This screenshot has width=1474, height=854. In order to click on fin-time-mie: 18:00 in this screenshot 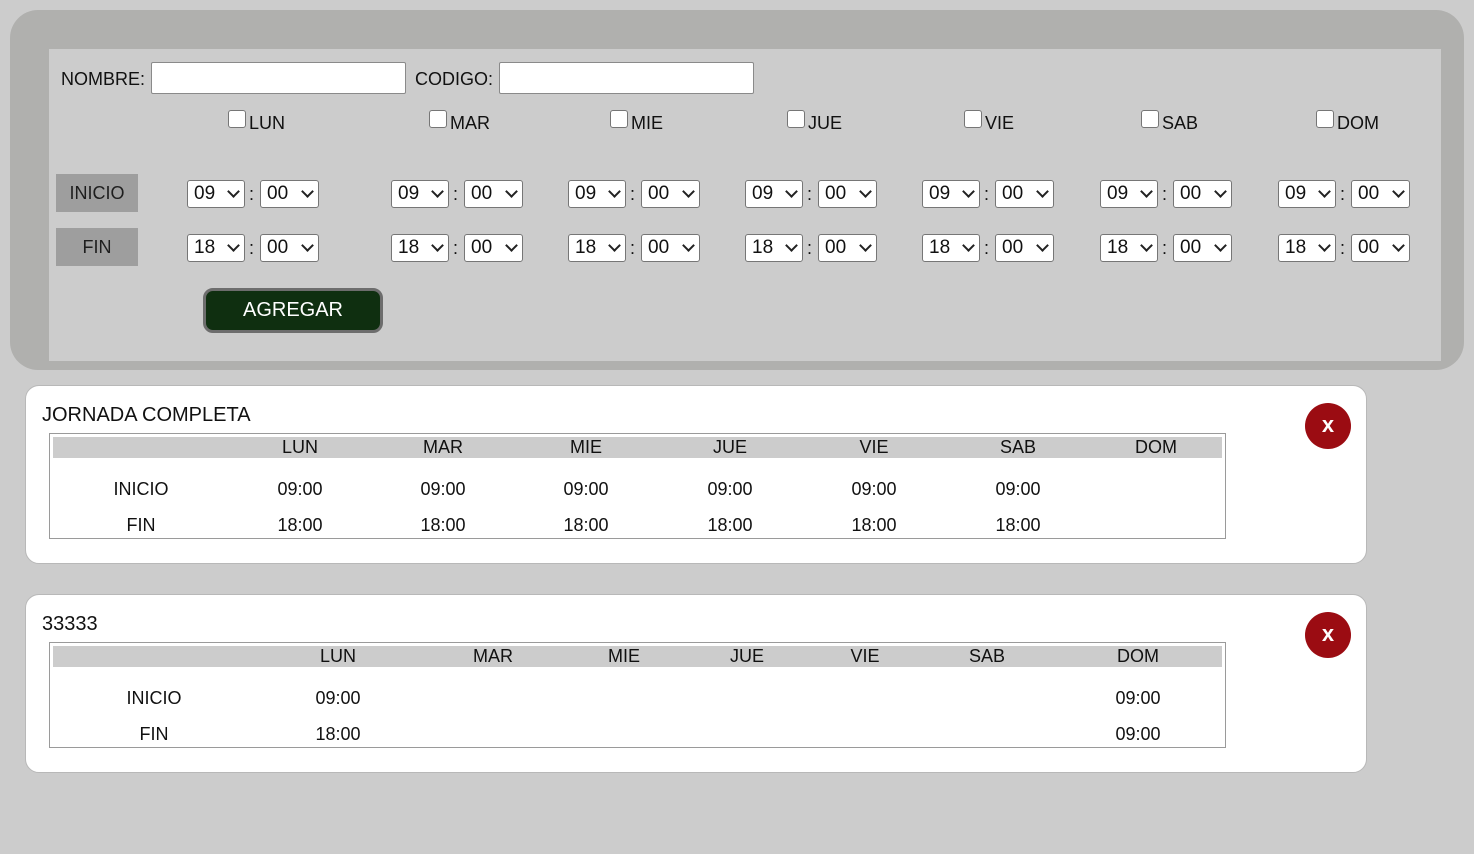, I will do `click(586, 525)`.